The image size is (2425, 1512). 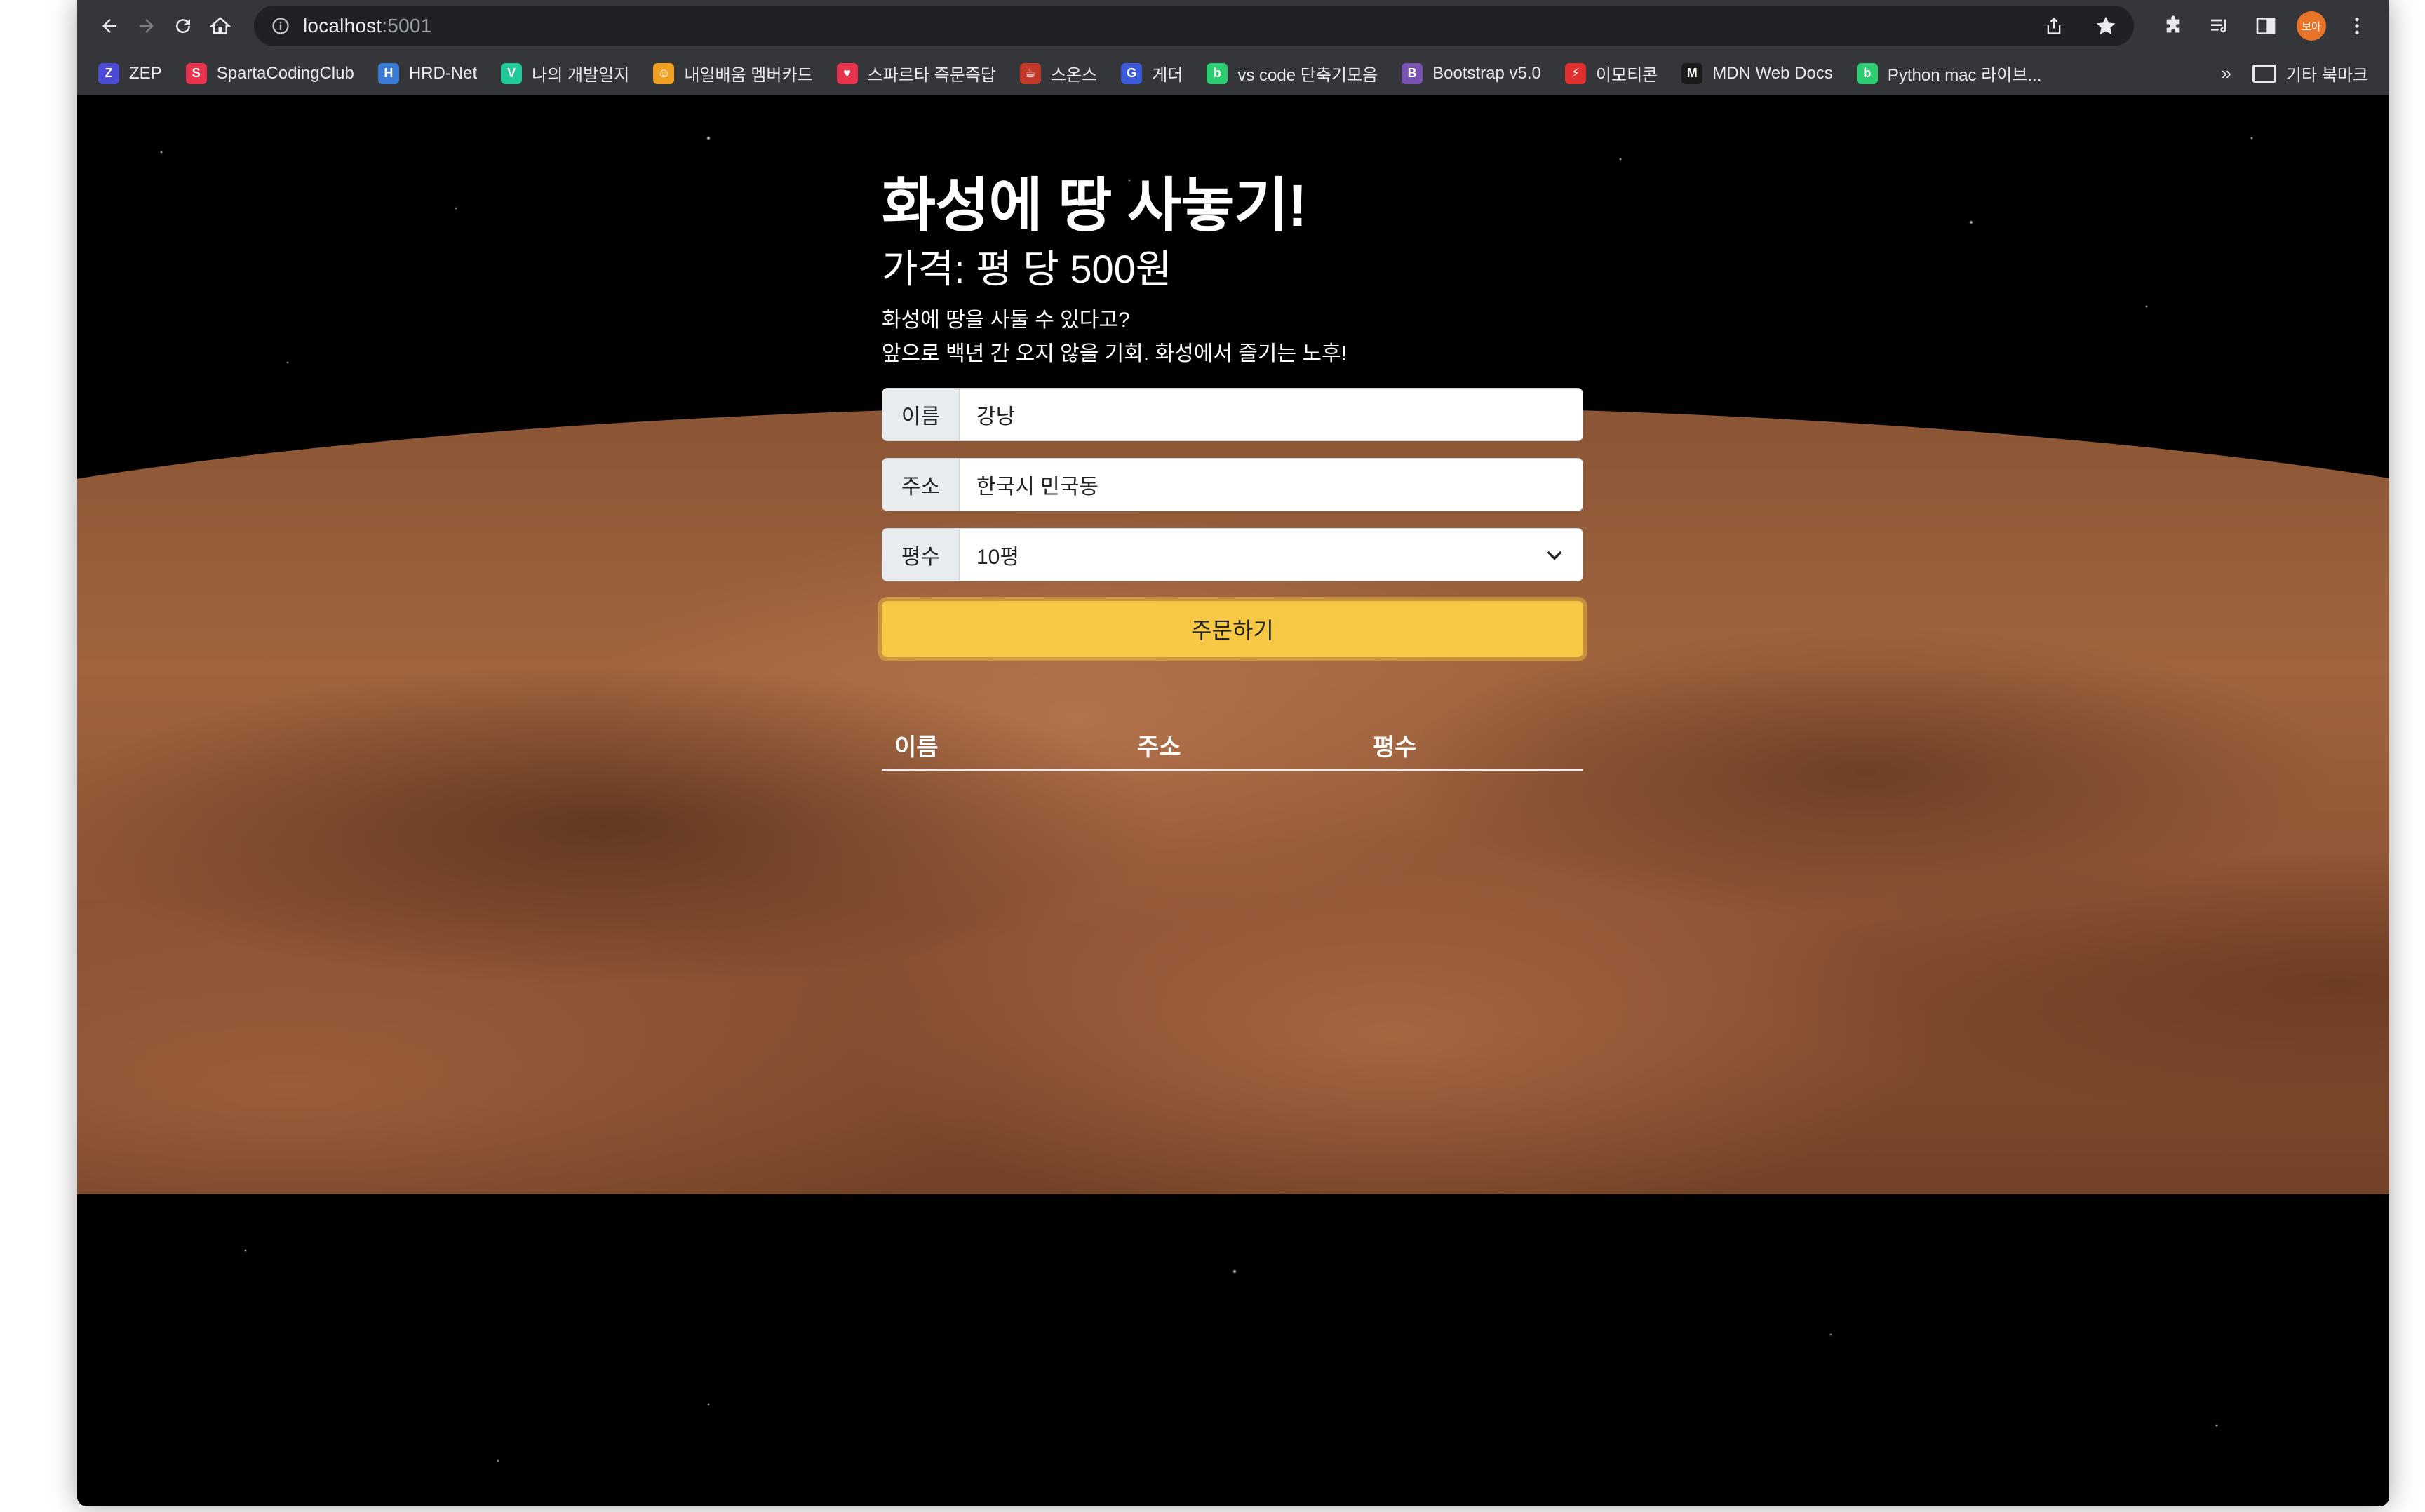 What do you see at coordinates (443, 73) in the screenshot?
I see `bookmark-label: HRD-Net` at bounding box center [443, 73].